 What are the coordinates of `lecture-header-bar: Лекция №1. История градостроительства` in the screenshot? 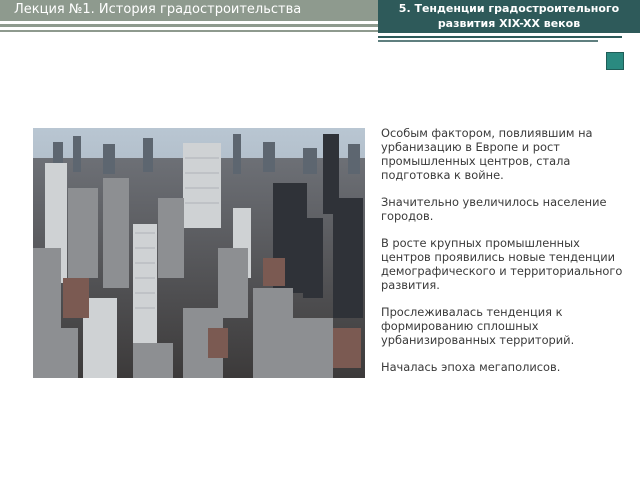 It's located at (190, 10).